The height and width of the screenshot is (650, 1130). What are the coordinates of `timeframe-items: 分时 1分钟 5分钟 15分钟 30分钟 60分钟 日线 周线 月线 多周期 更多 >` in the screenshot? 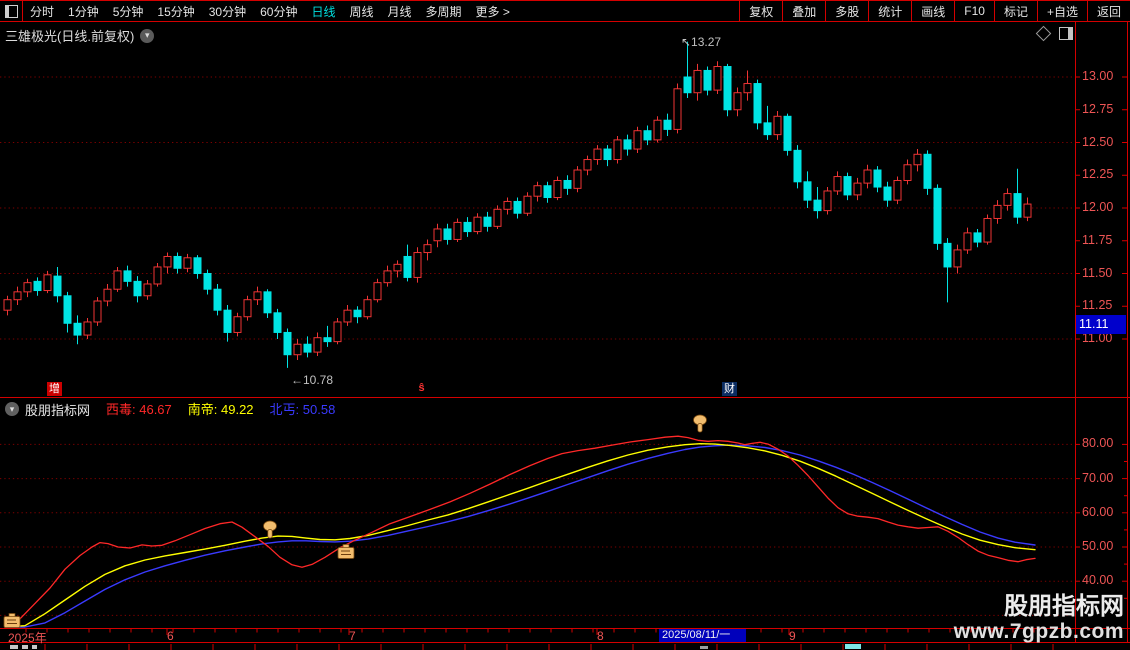 It's located at (270, 11).